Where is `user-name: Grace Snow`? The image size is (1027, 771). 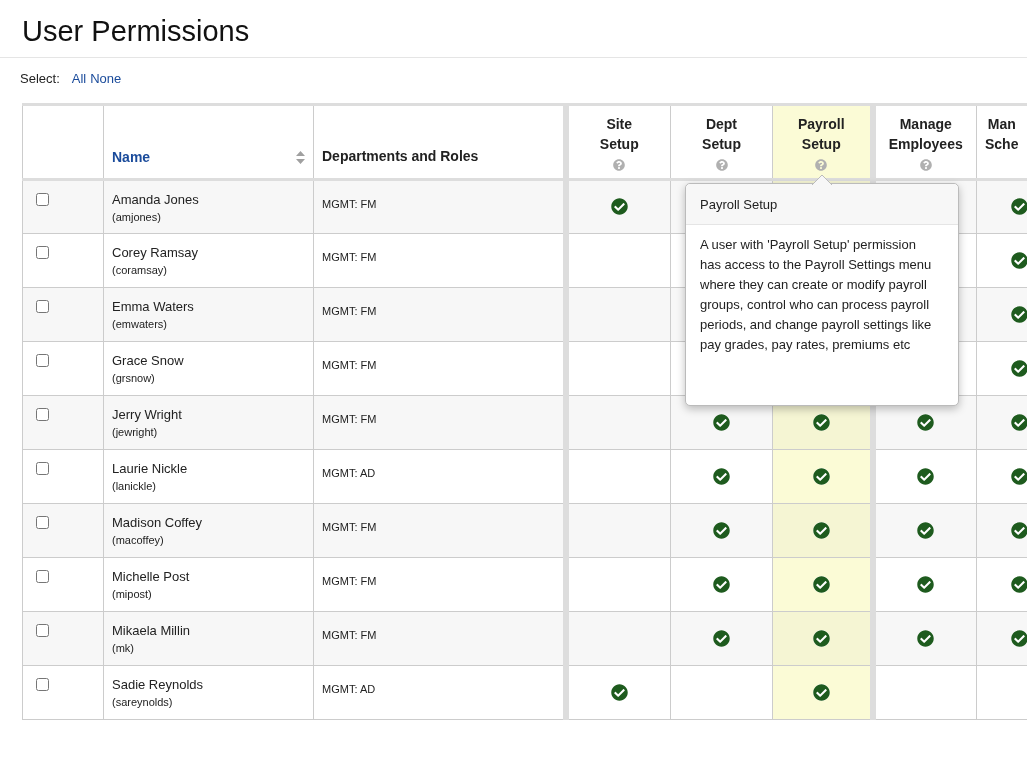
user-name: Grace Snow is located at coordinates (148, 360).